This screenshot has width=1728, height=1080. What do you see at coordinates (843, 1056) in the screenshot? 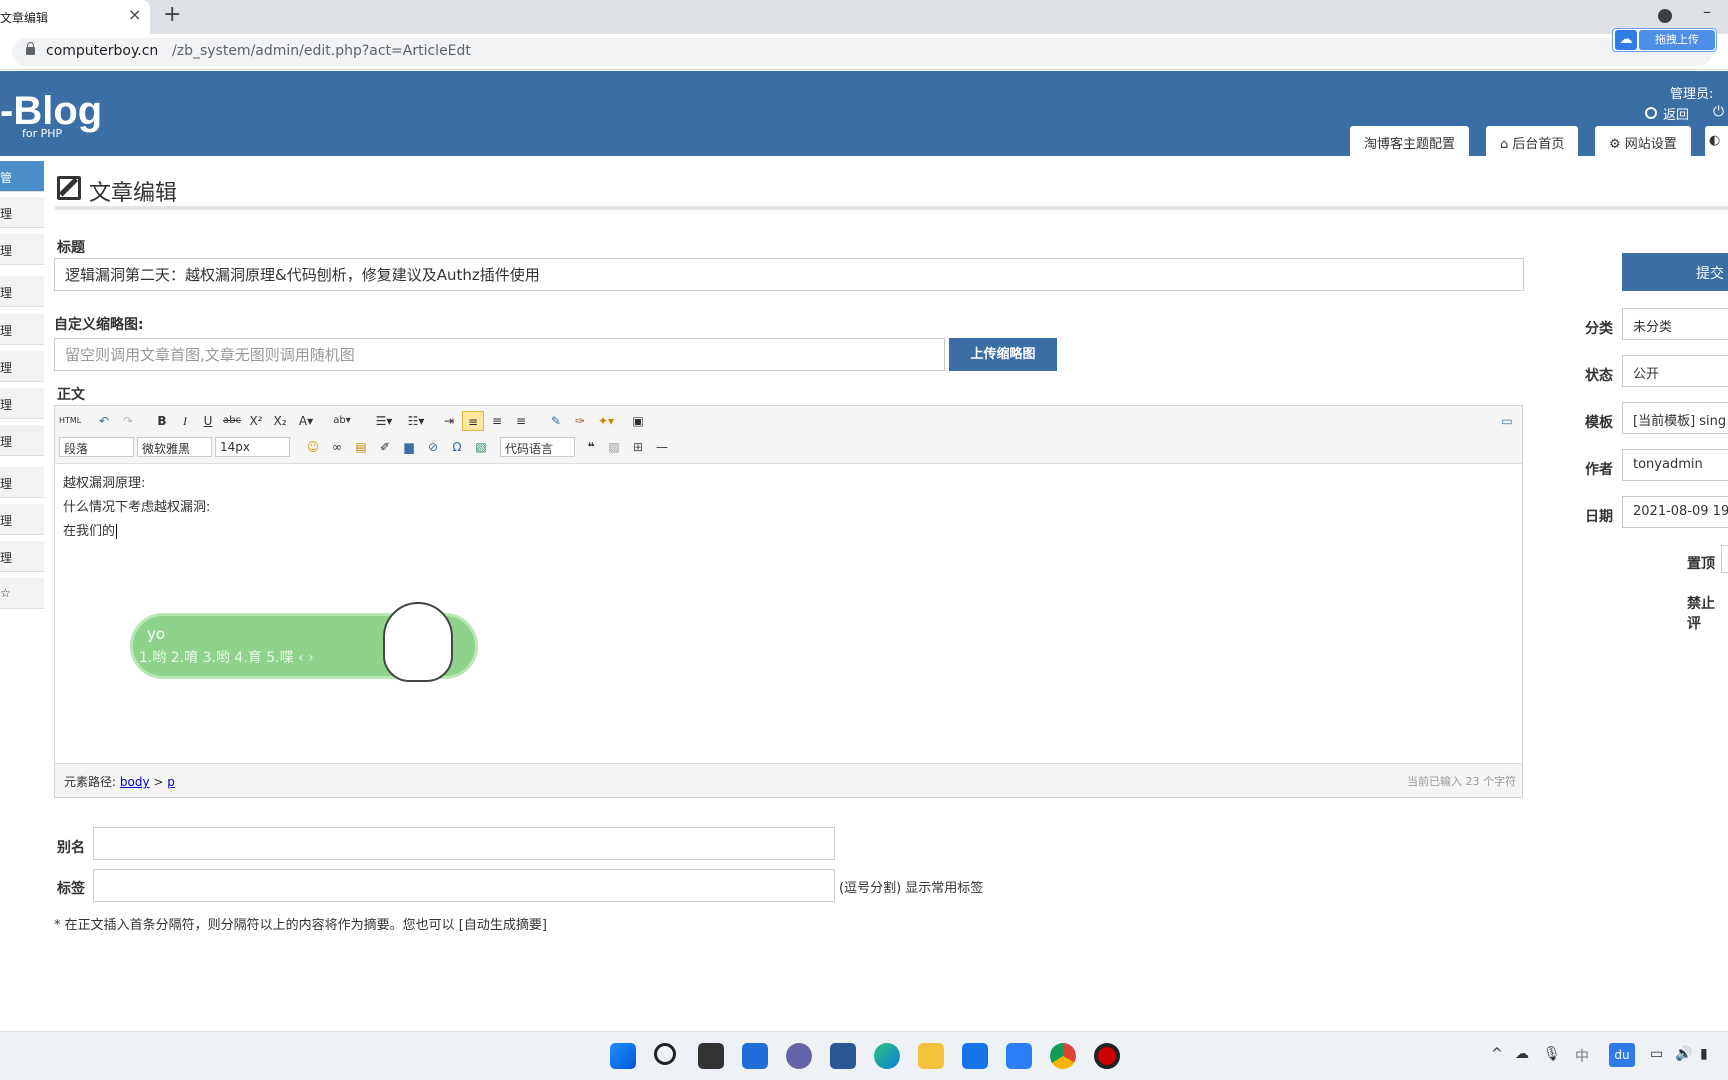
I see `store-icon` at bounding box center [843, 1056].